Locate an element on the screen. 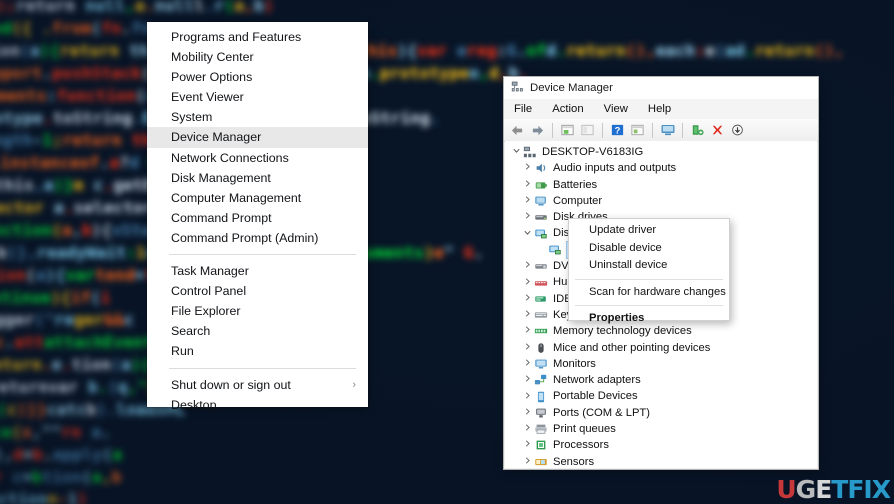  device-manager-toolbar: ? is located at coordinates (661, 130).